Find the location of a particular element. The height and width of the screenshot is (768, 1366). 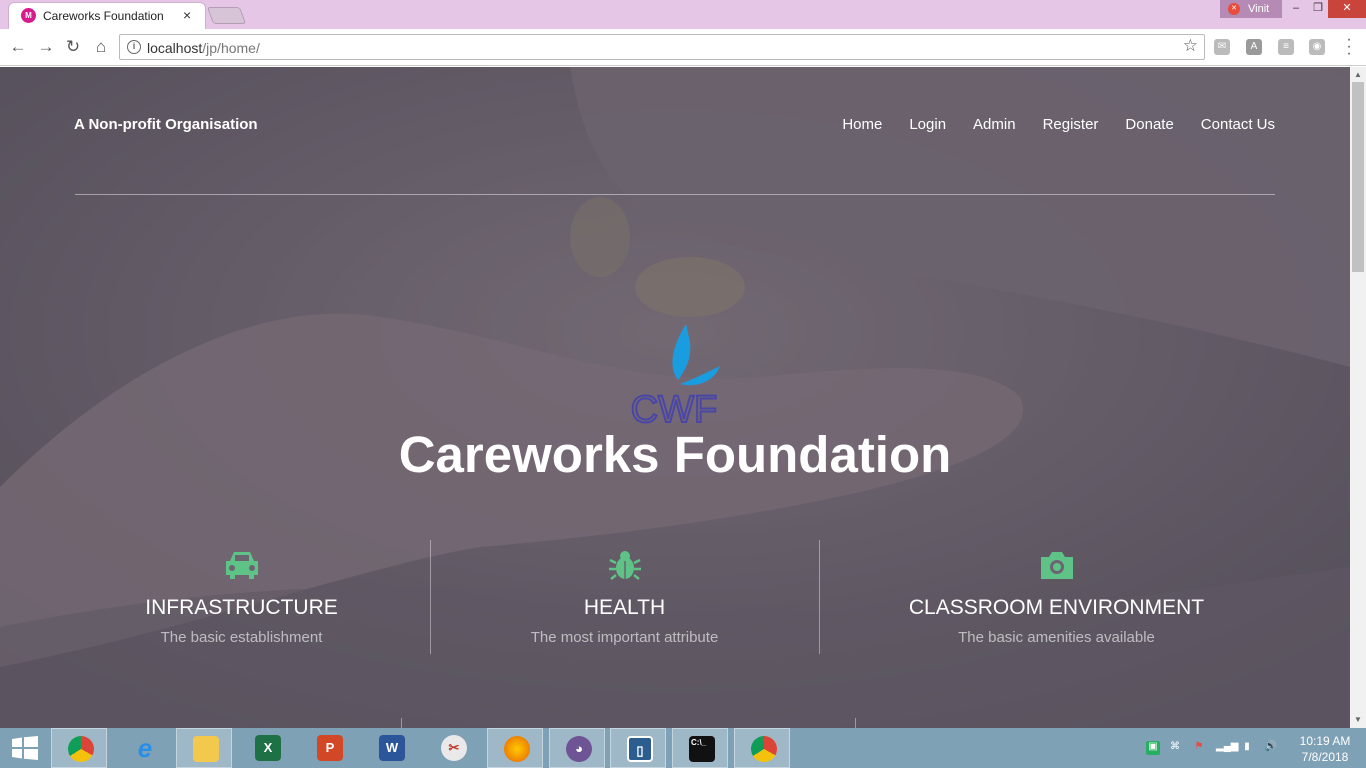

close-window-icon: ✕ is located at coordinates (1347, 9).